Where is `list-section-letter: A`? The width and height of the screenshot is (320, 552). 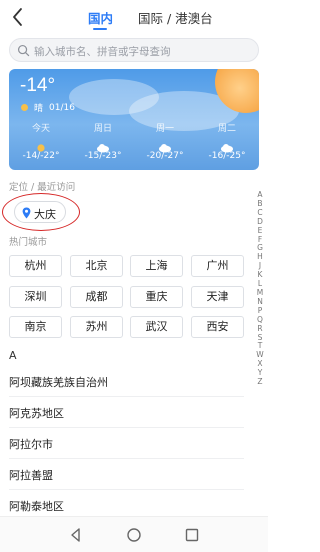 list-section-letter: A is located at coordinates (13, 355).